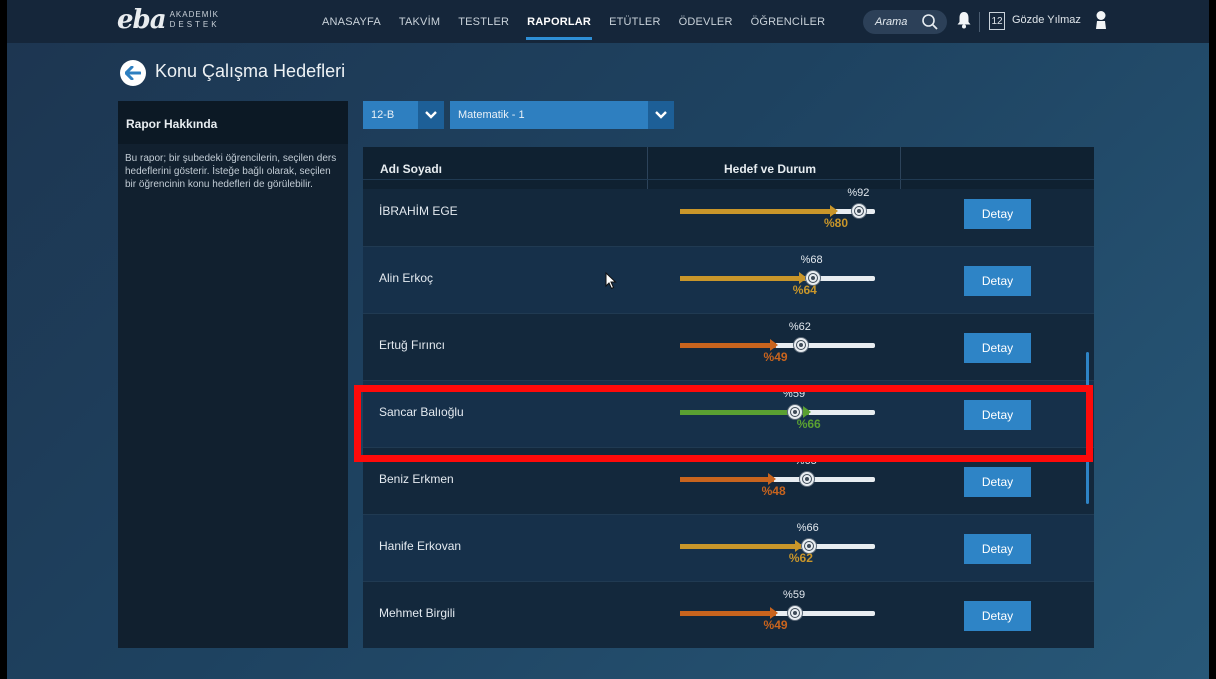 This screenshot has height=679, width=1216. I want to click on goal-percent-label: %62, so click(799, 327).